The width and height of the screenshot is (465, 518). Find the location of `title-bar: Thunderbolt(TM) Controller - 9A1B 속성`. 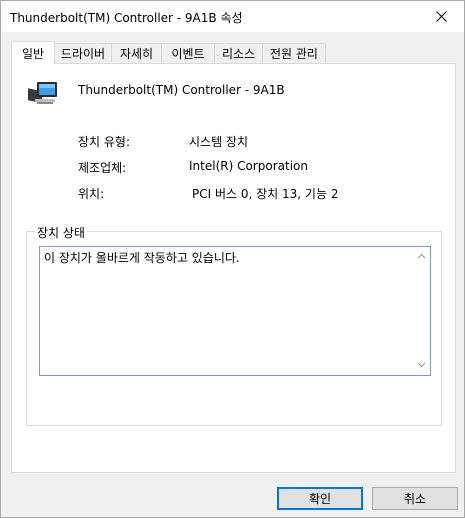

title-bar: Thunderbolt(TM) Controller - 9A1B 속성 is located at coordinates (232, 16).